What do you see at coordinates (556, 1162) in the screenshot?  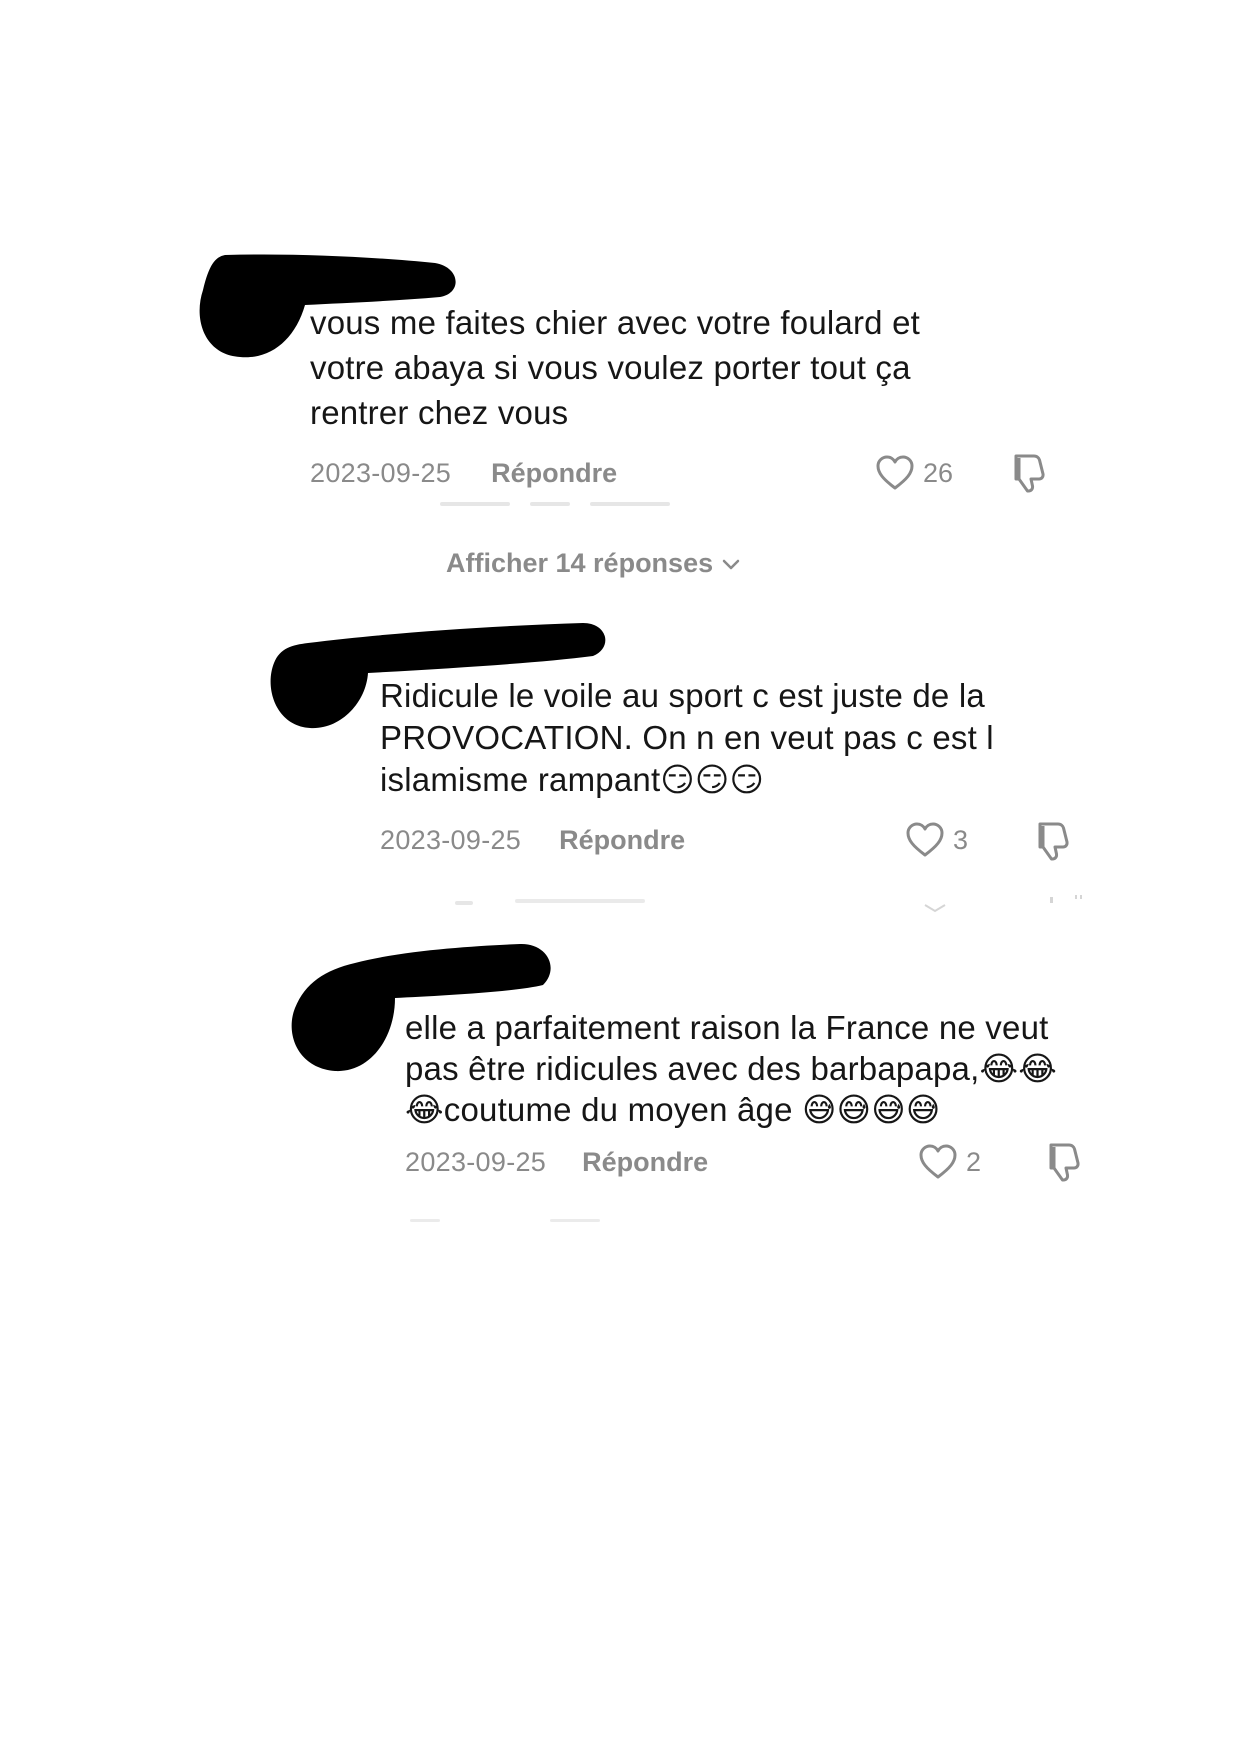 I see `comment-meta: 2023-09-25 Répondre` at bounding box center [556, 1162].